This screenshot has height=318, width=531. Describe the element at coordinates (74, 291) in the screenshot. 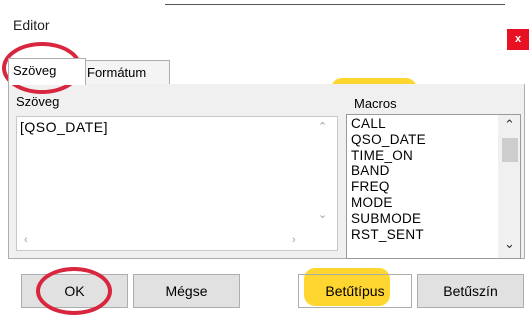

I see `annotation-circle-ok` at that location.